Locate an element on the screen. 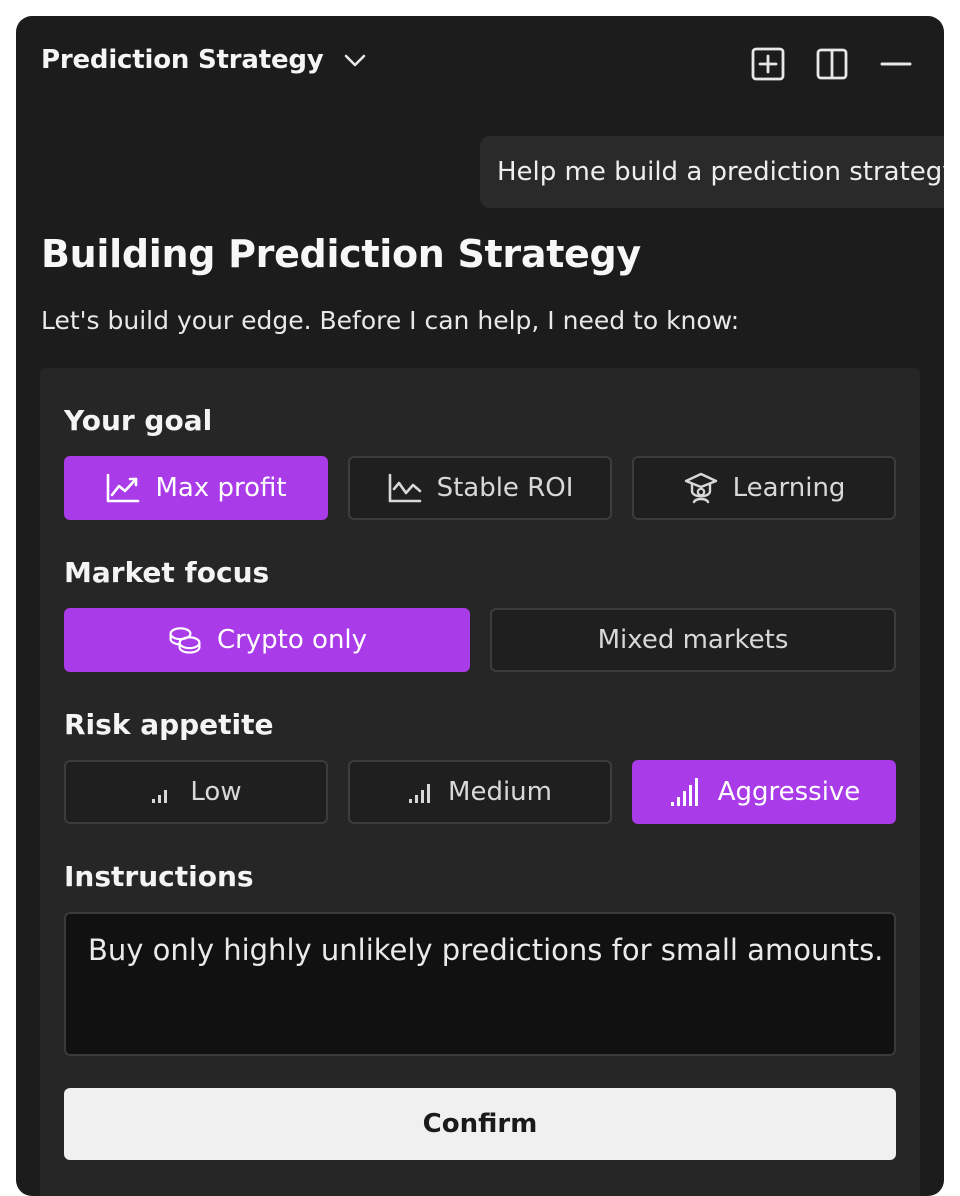 This screenshot has width=960, height=1196. risk-options: Low Medium Aggressive is located at coordinates (480, 792).